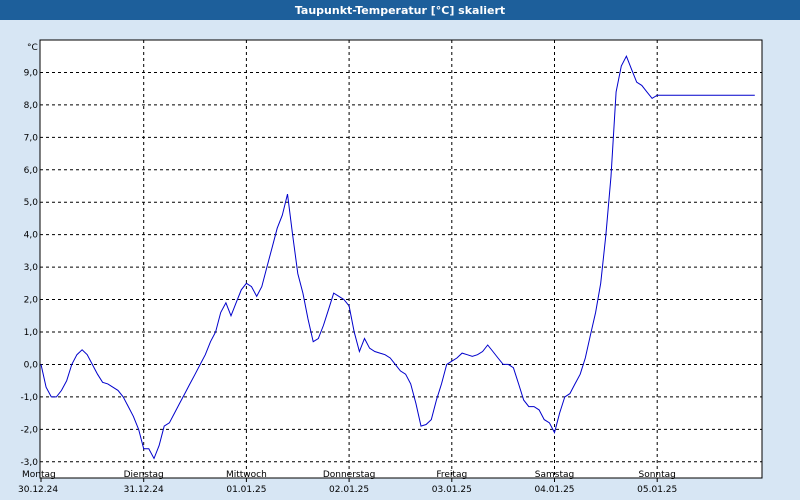 Image resolution: width=800 pixels, height=500 pixels. Describe the element at coordinates (349, 490) in the screenshot. I see `x-tick-date: 02.01.25` at that location.